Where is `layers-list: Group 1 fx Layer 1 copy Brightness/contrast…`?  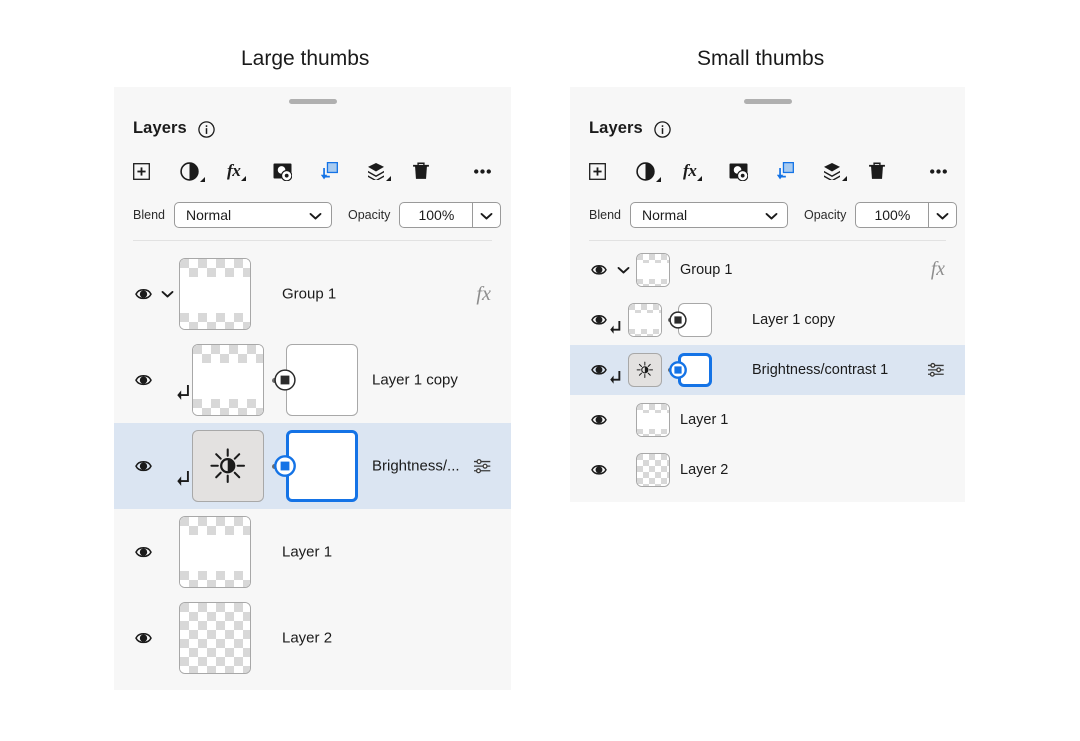 layers-list: Group 1 fx Layer 1 copy Brightness/contrast… is located at coordinates (767, 370).